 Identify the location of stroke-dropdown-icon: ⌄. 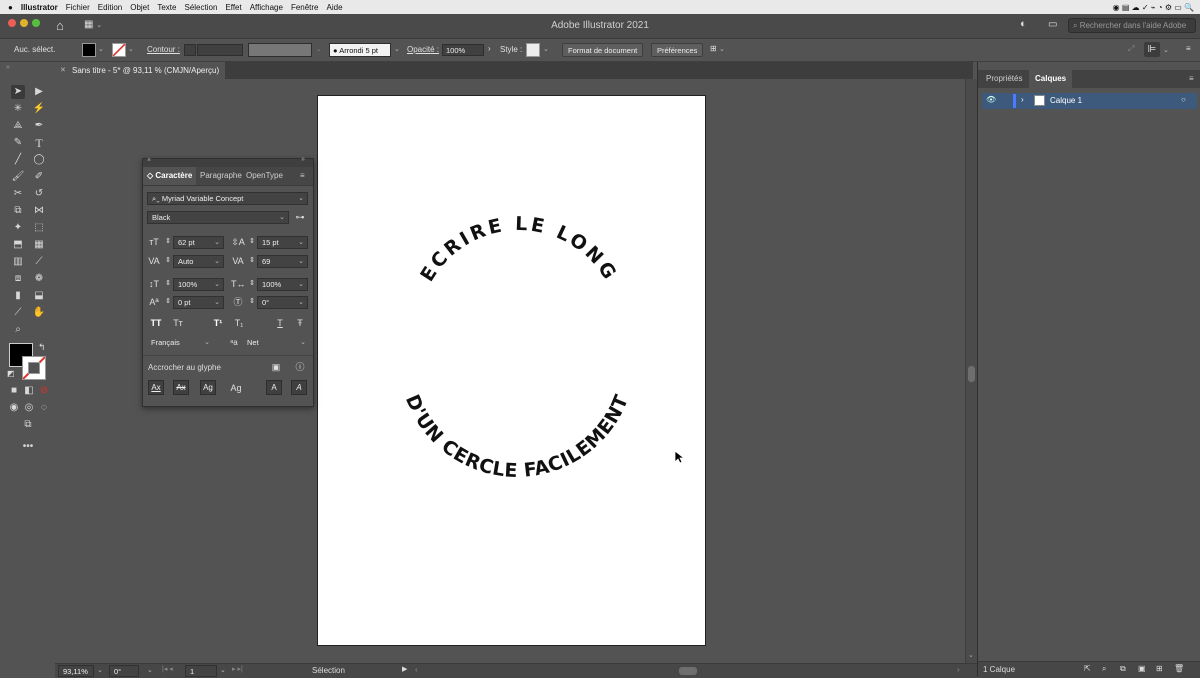
(131, 49).